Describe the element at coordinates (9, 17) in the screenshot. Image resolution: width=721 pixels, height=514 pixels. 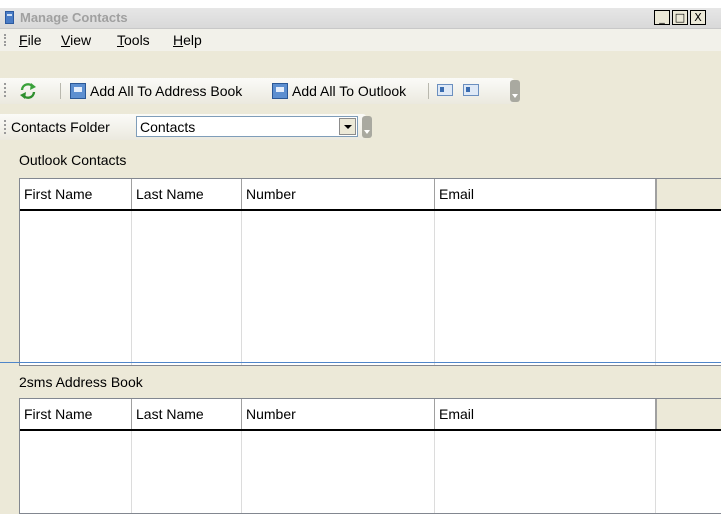
I see `app-icon` at that location.